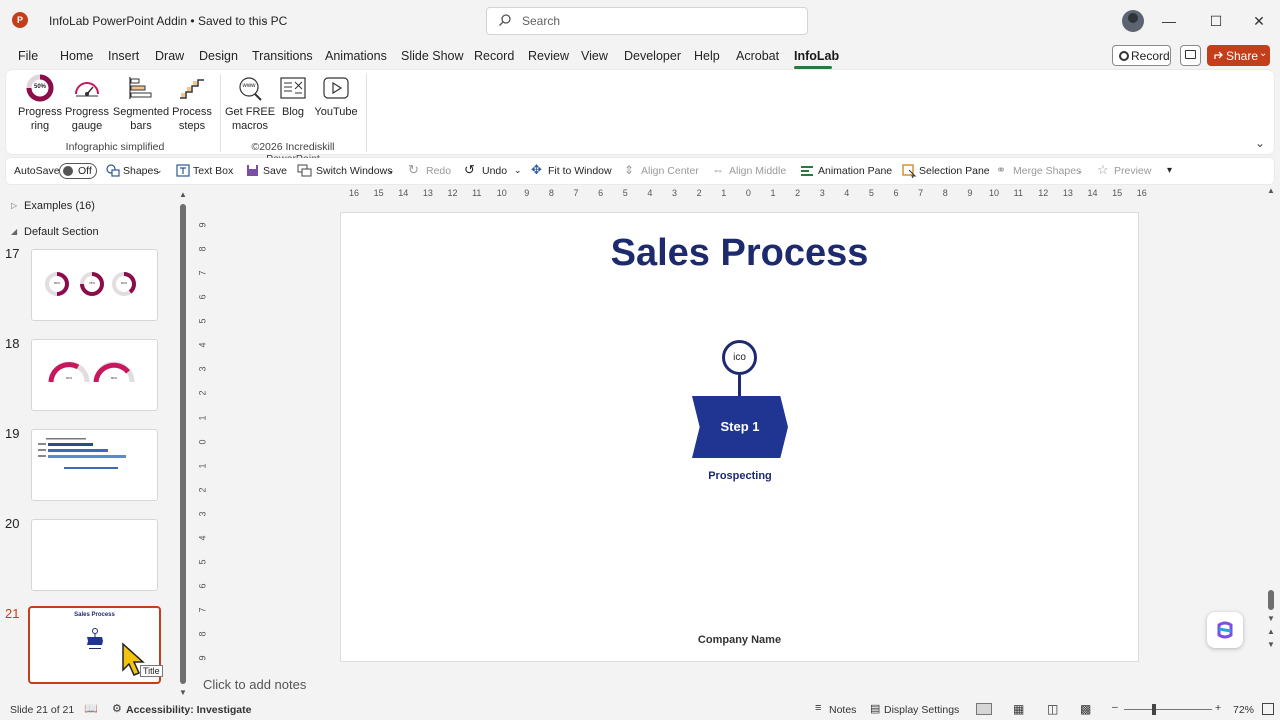  I want to click on slideshow-icon: ▩, so click(1085, 709).